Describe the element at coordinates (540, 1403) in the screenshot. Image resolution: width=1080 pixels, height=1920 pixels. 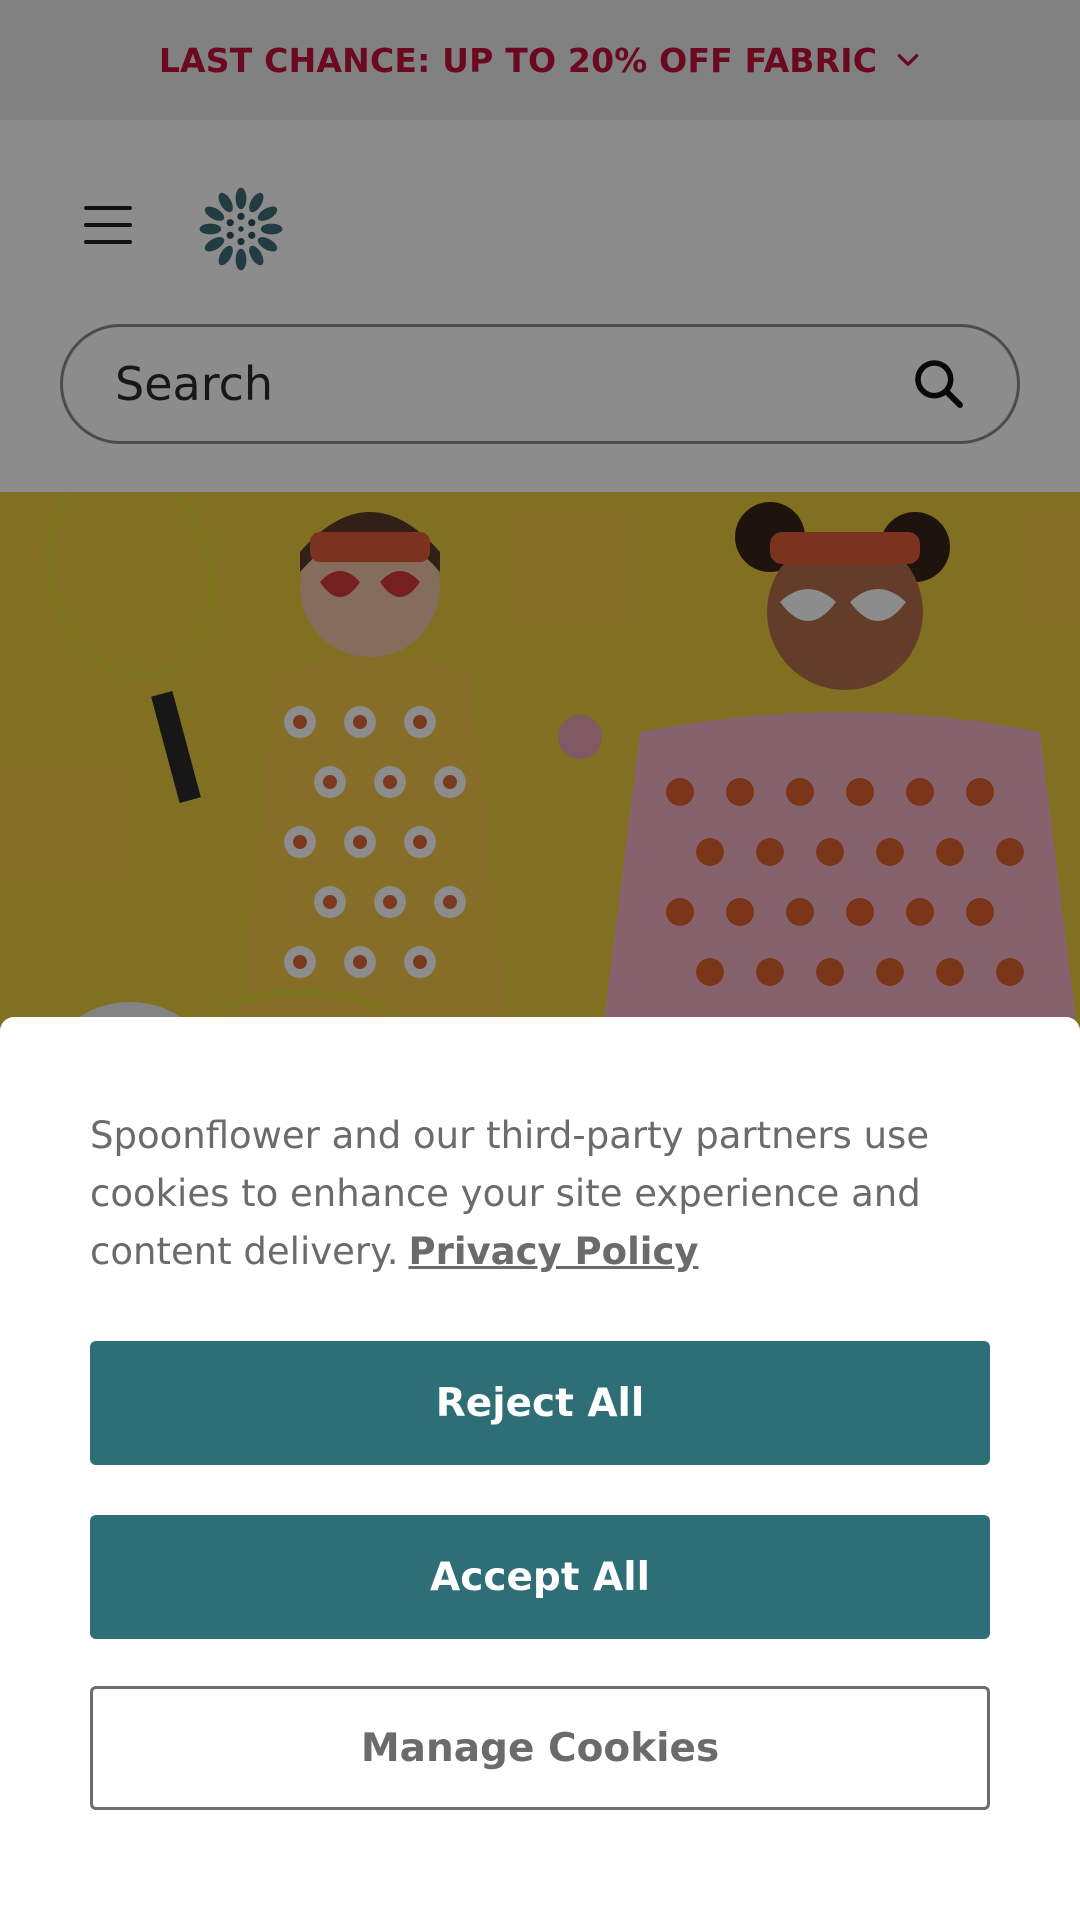
I see `reject-all-button: Reject All` at that location.